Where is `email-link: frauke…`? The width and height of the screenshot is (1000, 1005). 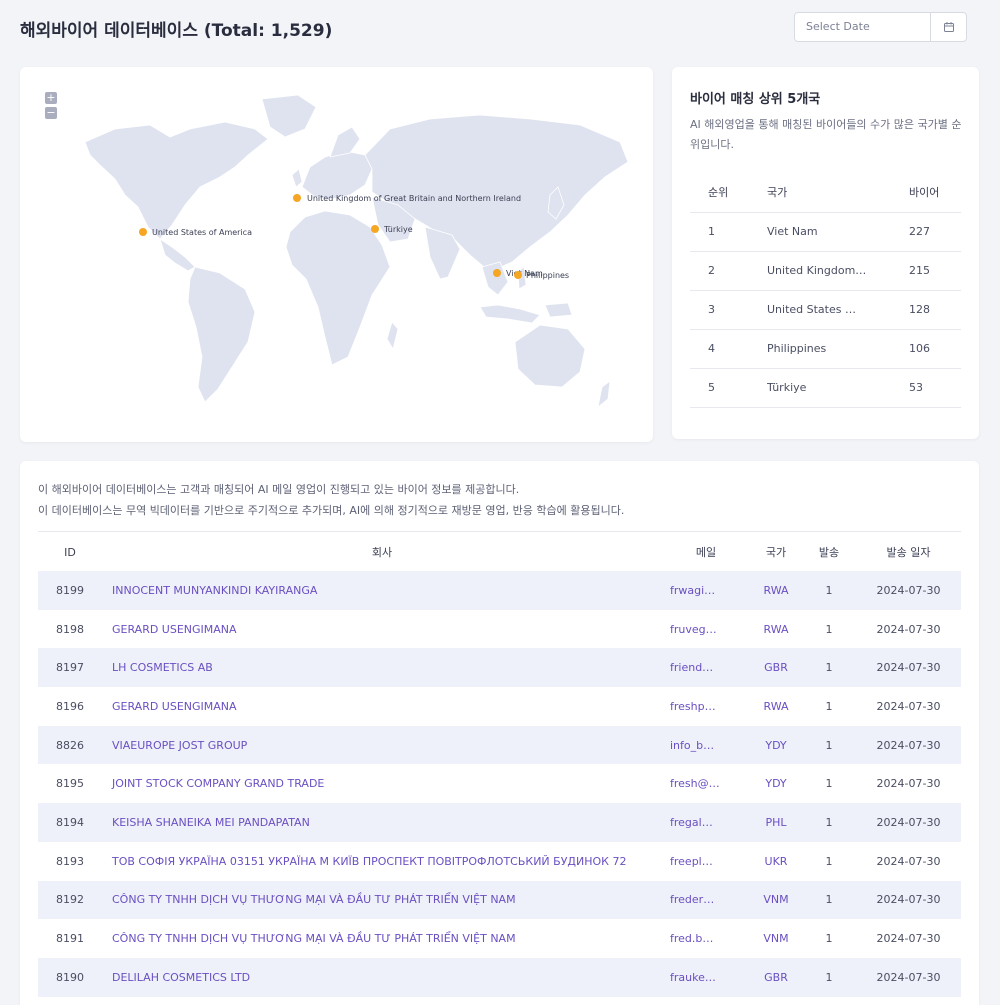
email-link: frauke… is located at coordinates (706, 977).